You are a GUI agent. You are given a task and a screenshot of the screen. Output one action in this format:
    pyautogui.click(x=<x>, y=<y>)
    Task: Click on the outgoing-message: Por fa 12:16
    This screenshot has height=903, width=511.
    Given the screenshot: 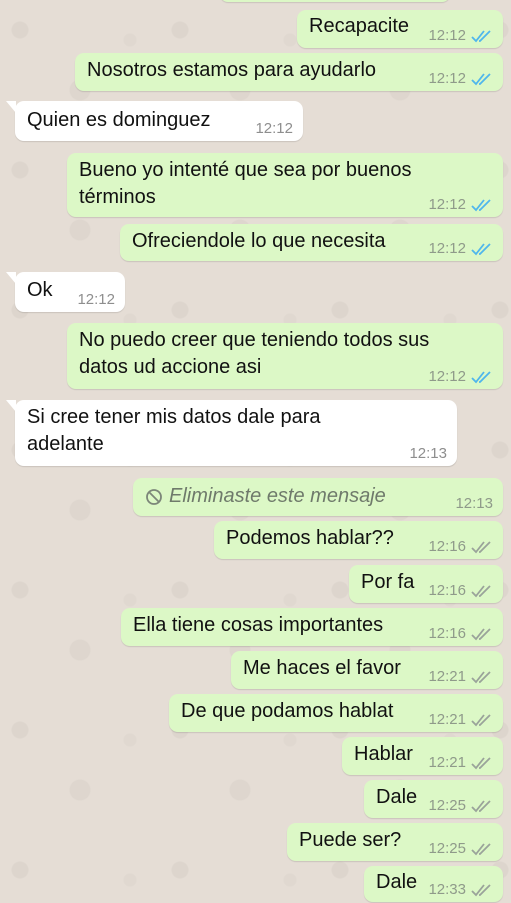 What is the action you would take?
    pyautogui.click(x=426, y=584)
    